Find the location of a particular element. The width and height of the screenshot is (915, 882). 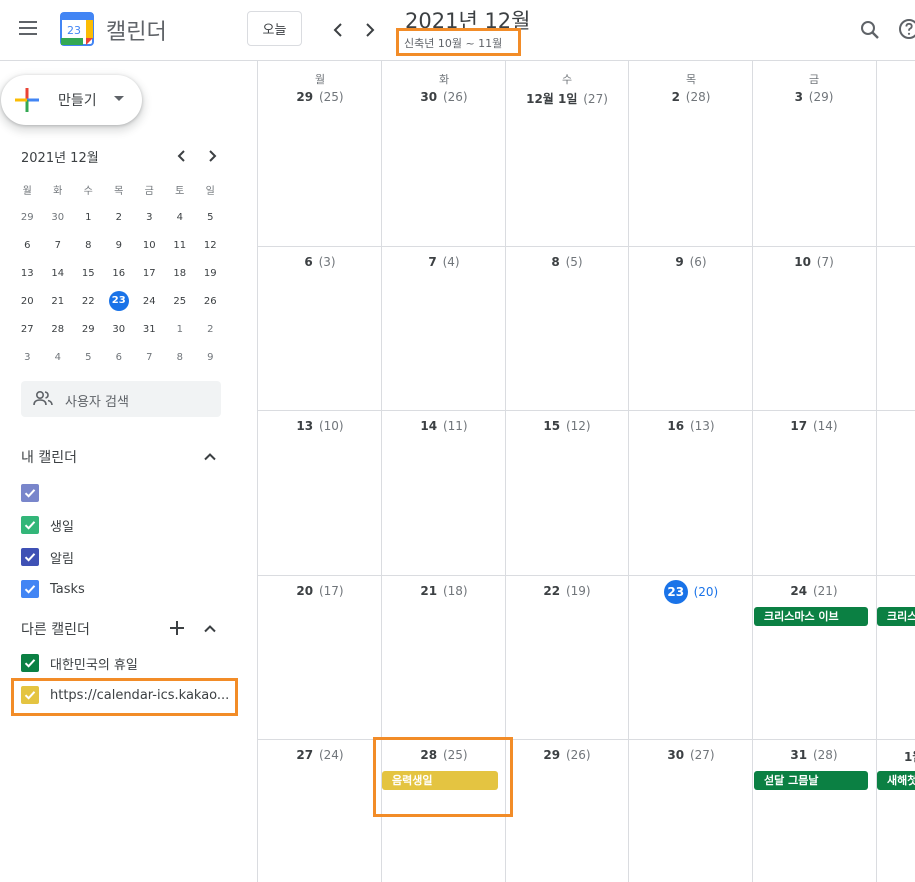

day-cell-label: 2 (28) is located at coordinates (691, 97).